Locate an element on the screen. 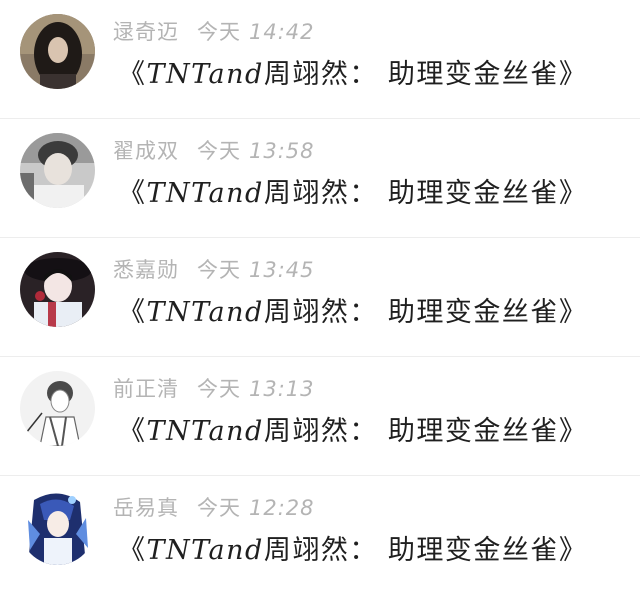 Image resolution: width=640 pixels, height=598 pixels. post-meta: 逯奇迈 今天 14:42 is located at coordinates (214, 31).